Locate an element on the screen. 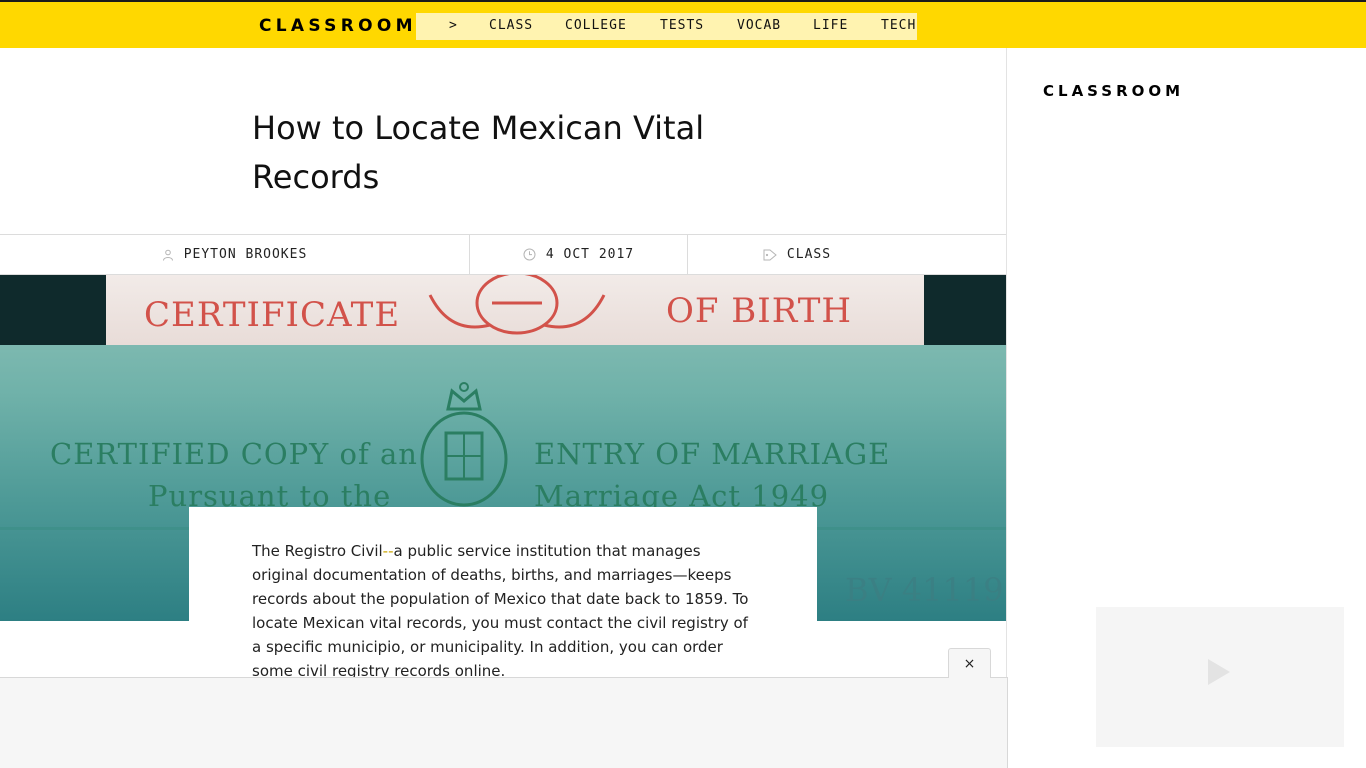 This screenshot has width=1366, height=768. intro-dash: -- is located at coordinates (388, 551).